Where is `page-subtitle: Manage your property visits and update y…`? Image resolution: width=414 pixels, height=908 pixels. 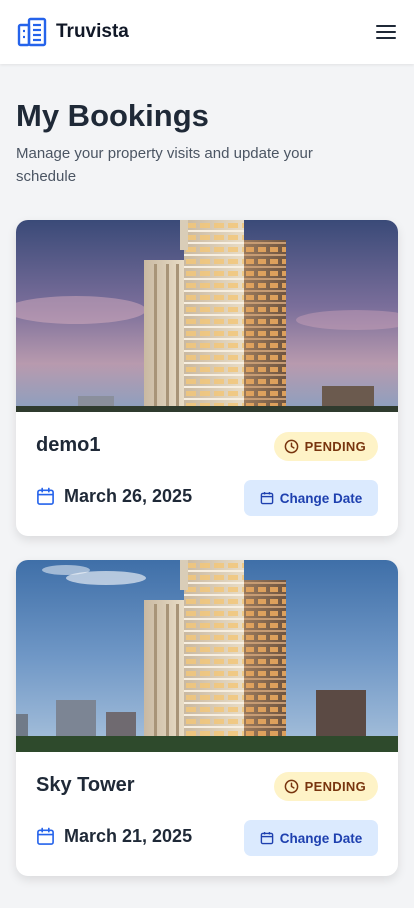 page-subtitle: Manage your property visits and update y… is located at coordinates (164, 165).